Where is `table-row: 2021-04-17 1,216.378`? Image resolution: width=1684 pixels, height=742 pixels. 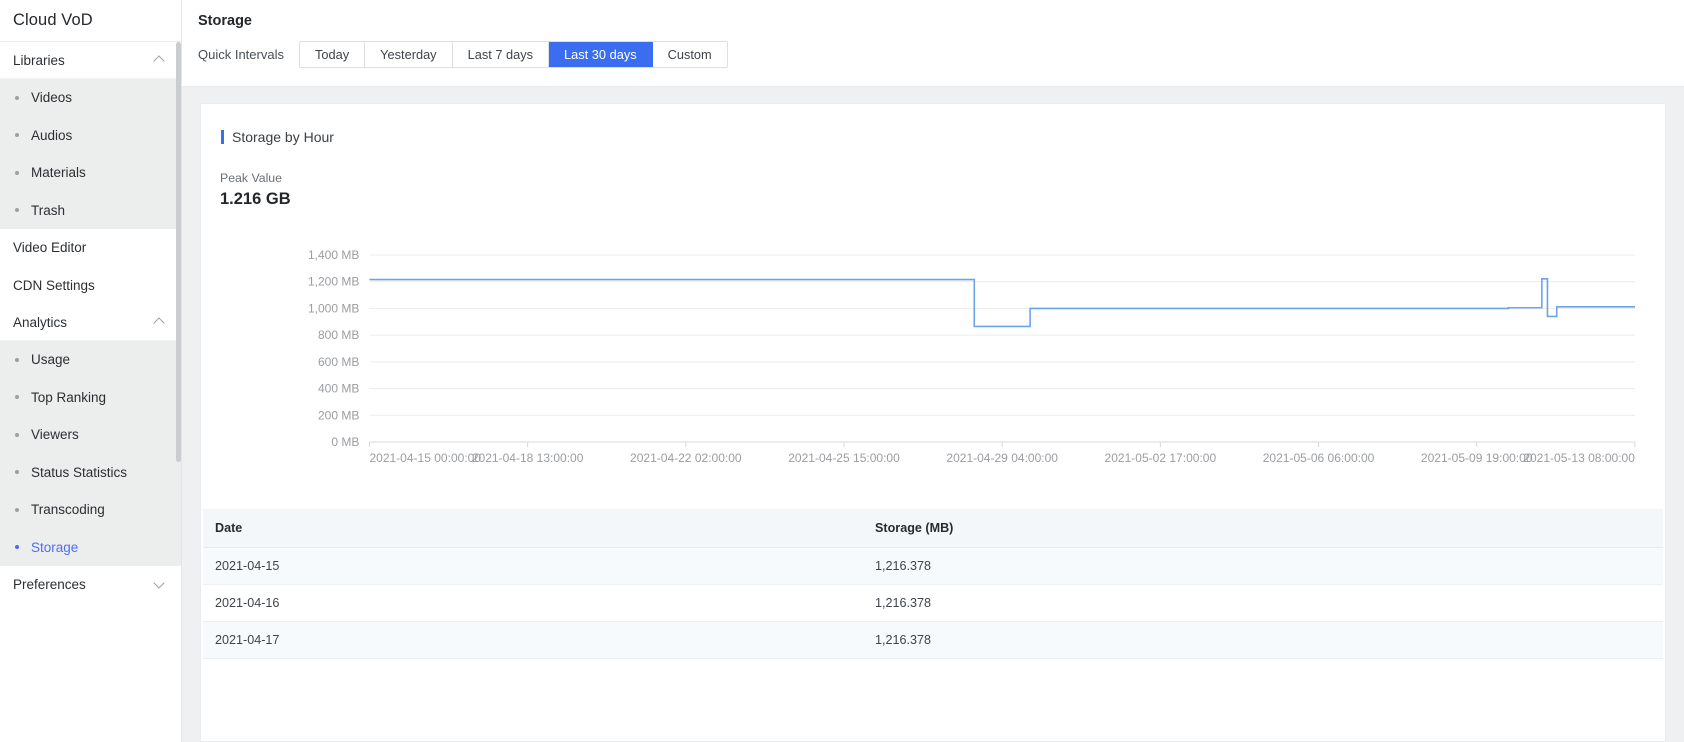 table-row: 2021-04-17 1,216.378 is located at coordinates (933, 640).